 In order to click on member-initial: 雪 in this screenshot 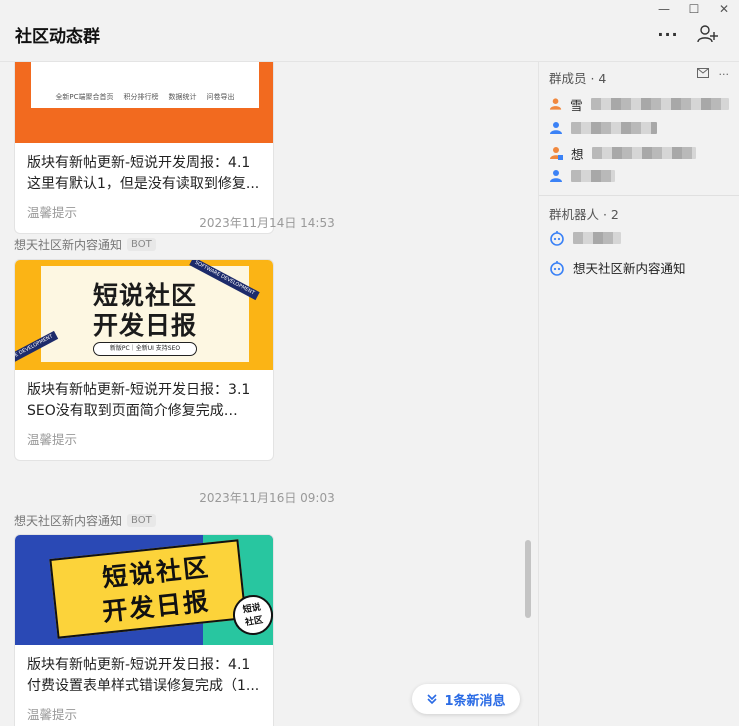, I will do `click(576, 105)`.